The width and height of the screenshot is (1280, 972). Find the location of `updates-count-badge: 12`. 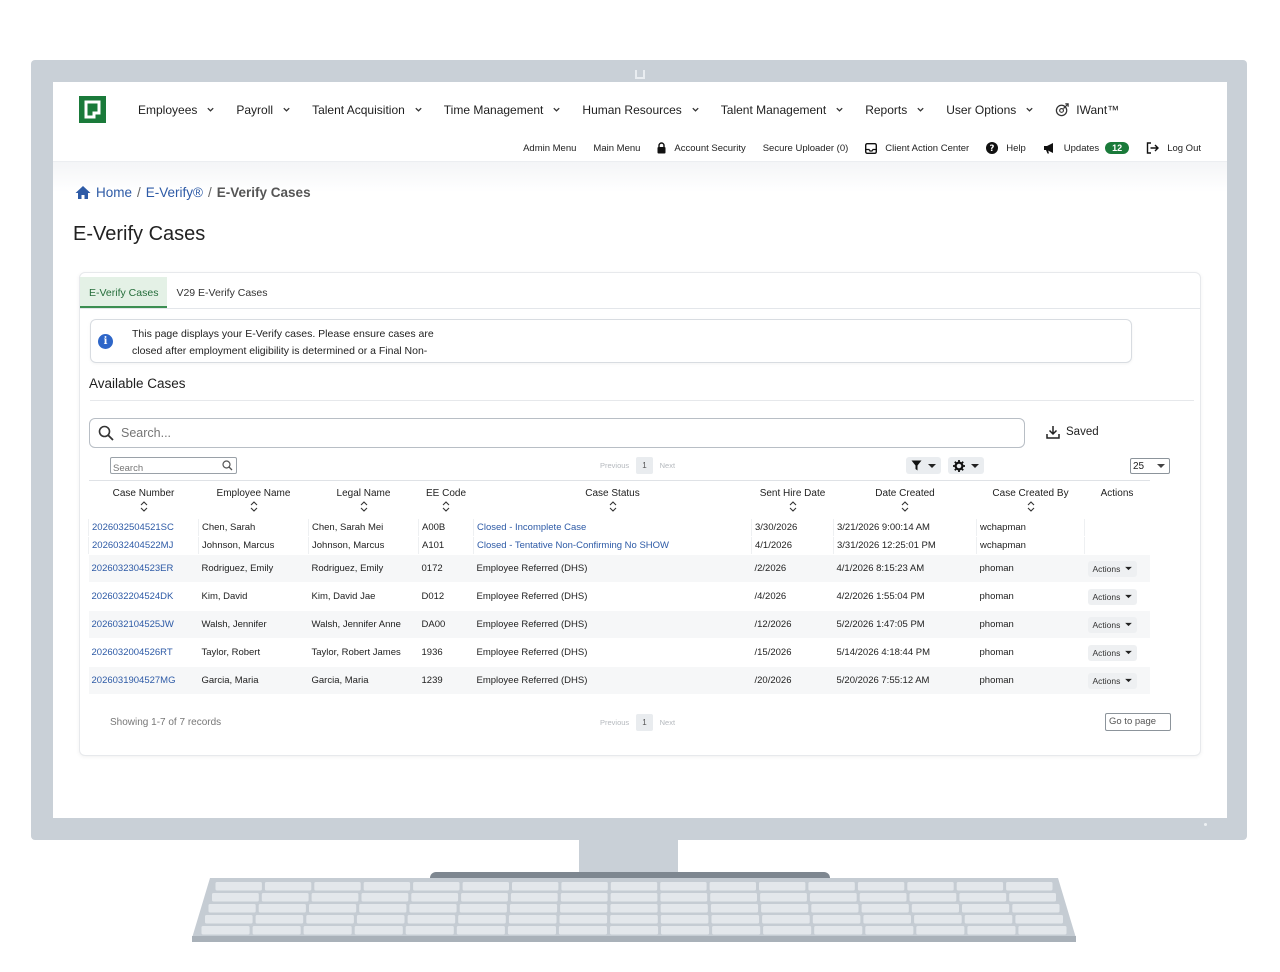

updates-count-badge: 12 is located at coordinates (1117, 148).